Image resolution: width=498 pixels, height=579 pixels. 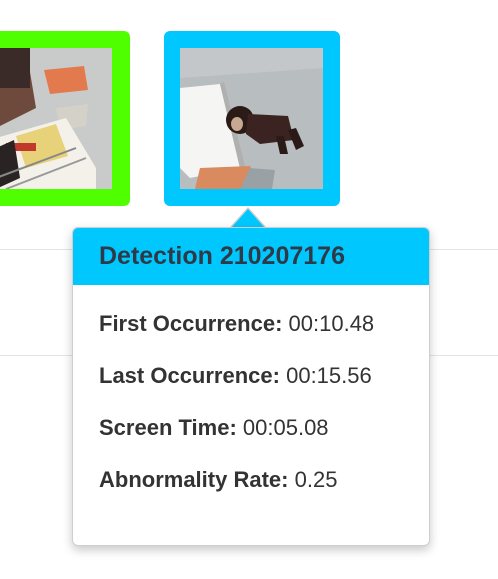 I want to click on popover-title: Detection 210207176, so click(x=251, y=256).